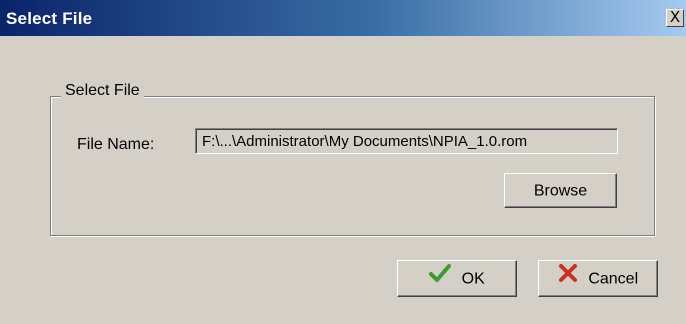  What do you see at coordinates (49, 18) in the screenshot?
I see `window-title: Select File` at bounding box center [49, 18].